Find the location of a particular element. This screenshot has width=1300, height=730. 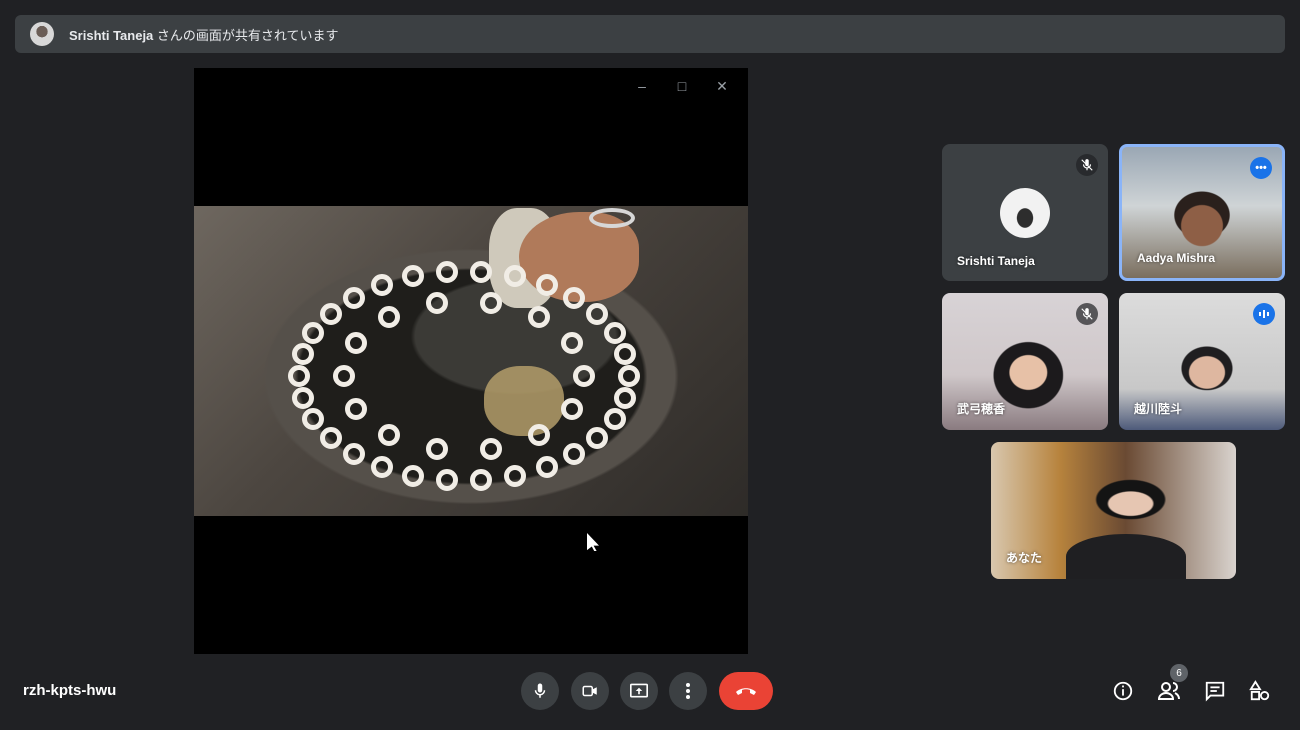

minimize-icon: – is located at coordinates (642, 86).